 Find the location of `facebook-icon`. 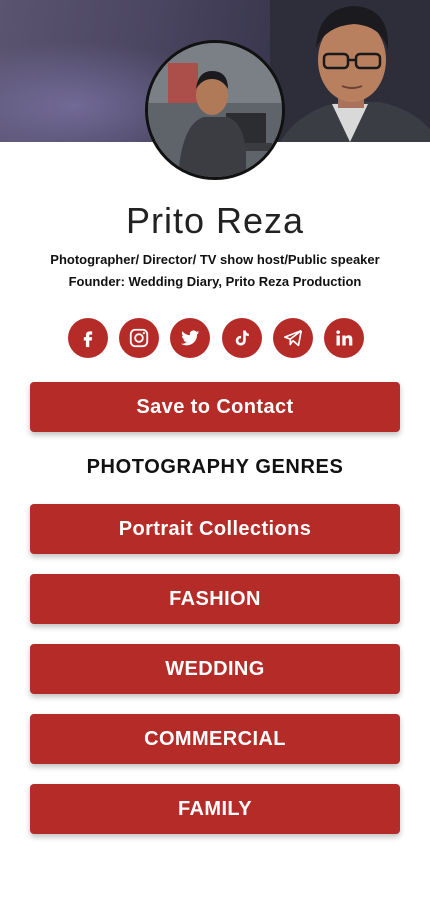

facebook-icon is located at coordinates (88, 339).